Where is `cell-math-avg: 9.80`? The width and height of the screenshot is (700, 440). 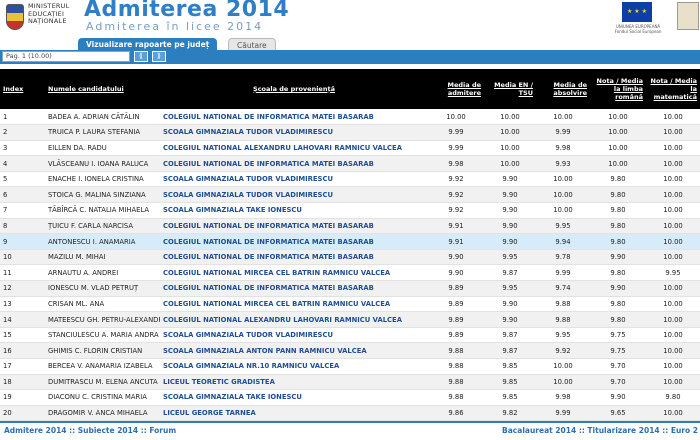
cell-math-avg: 9.80 is located at coordinates (673, 397).